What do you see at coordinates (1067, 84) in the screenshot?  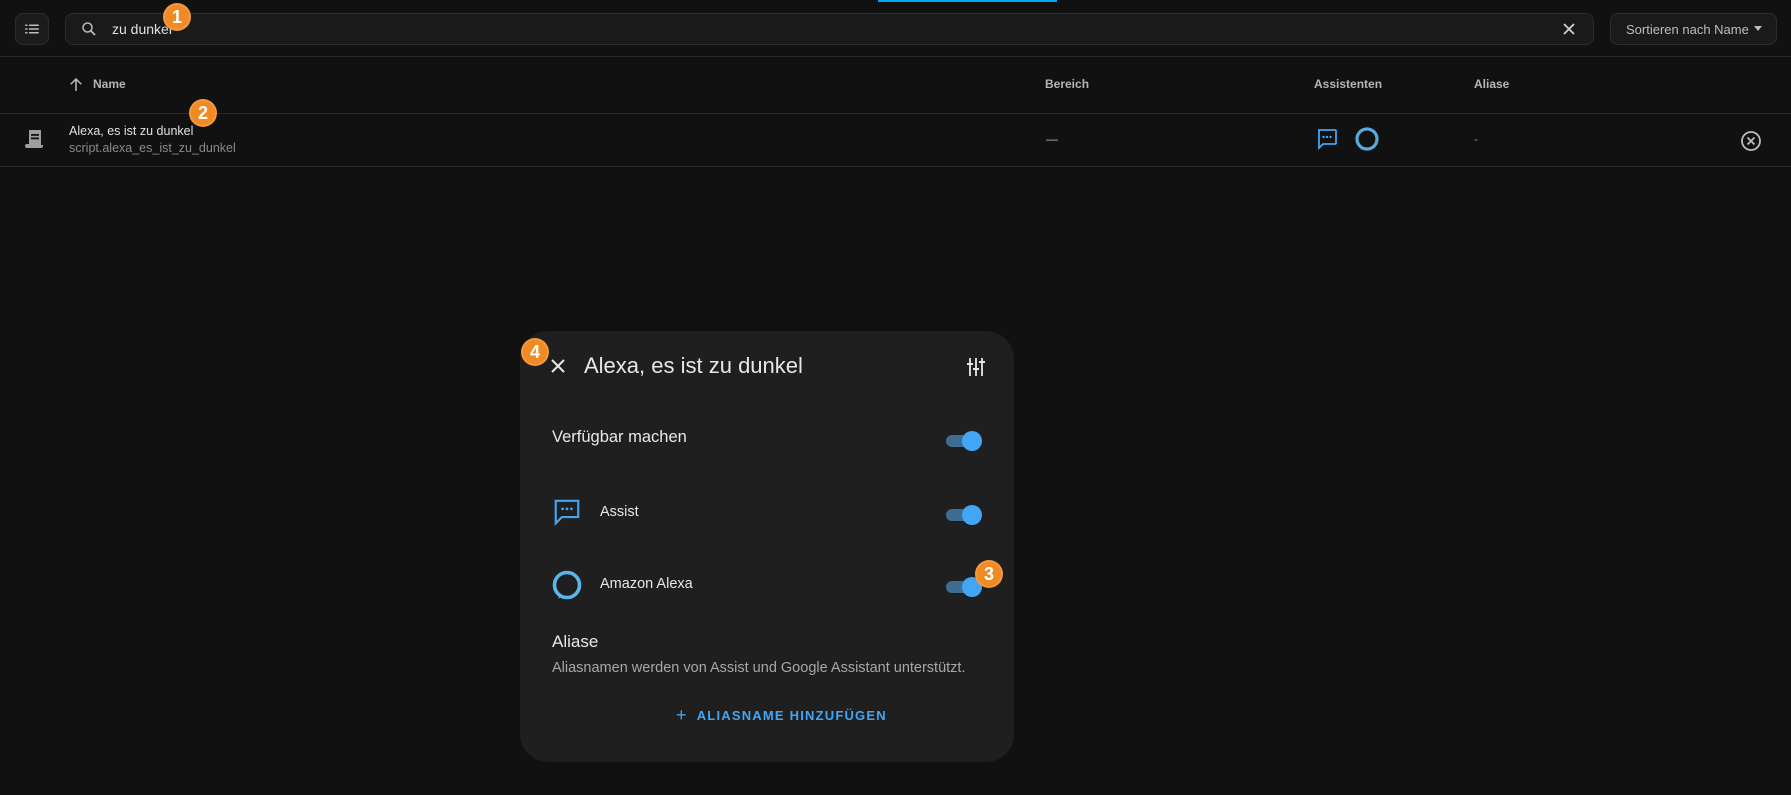 I see `column-header-area: Bereich` at bounding box center [1067, 84].